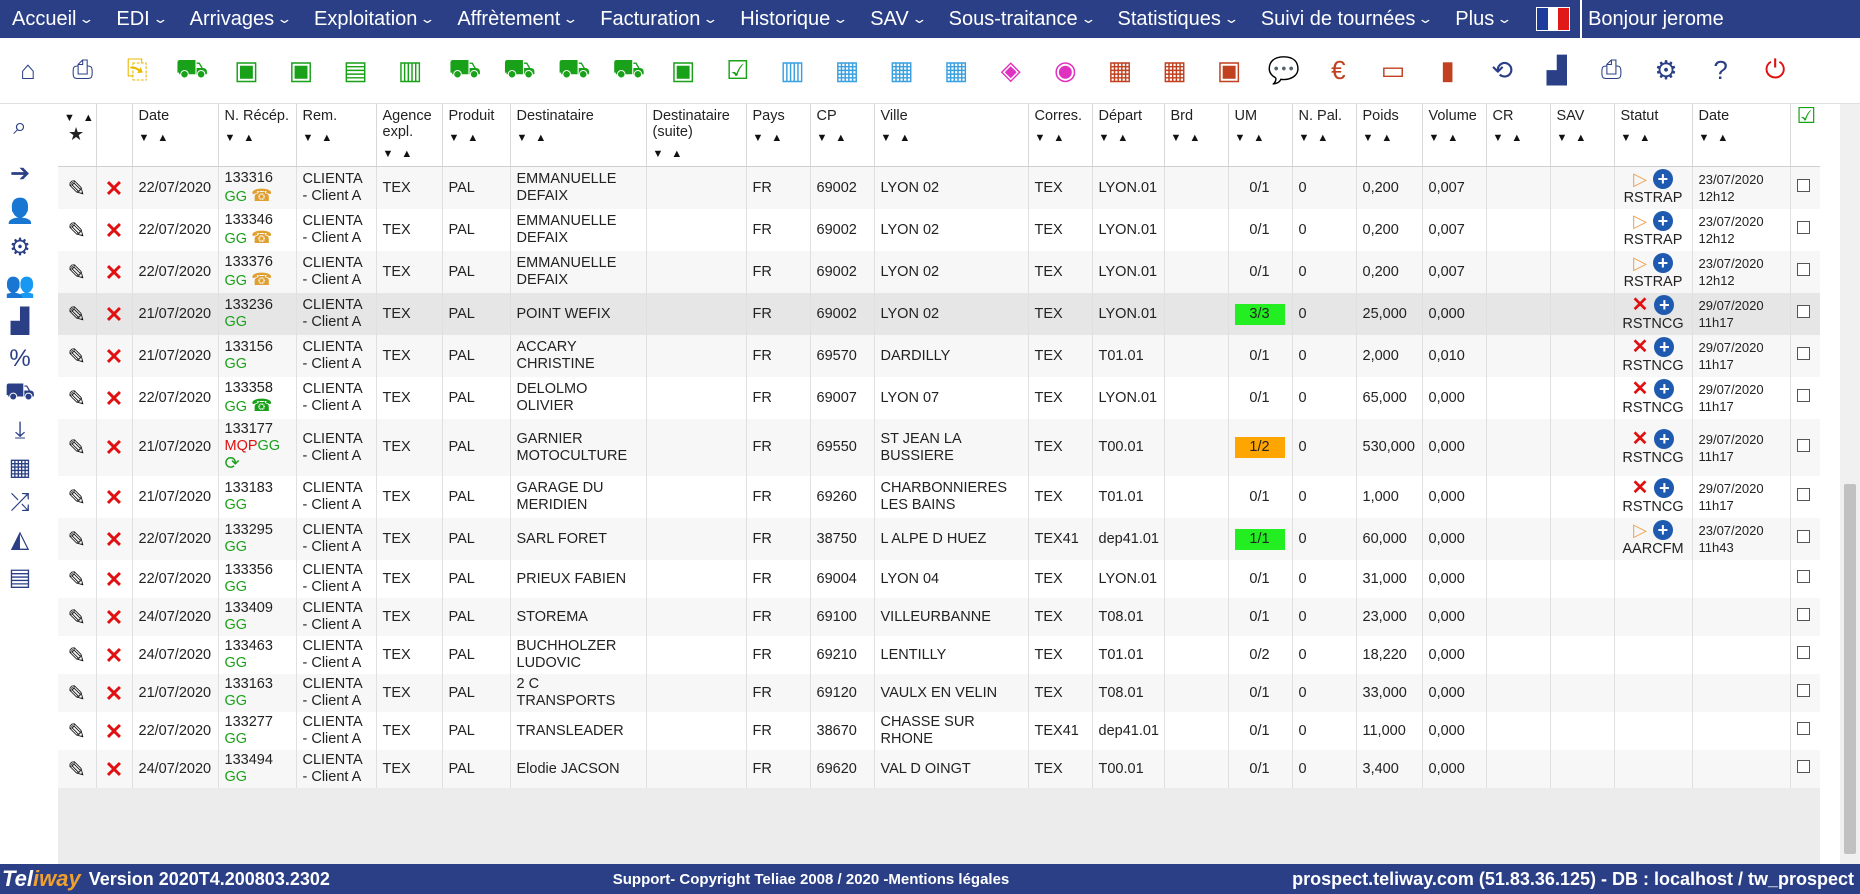 The width and height of the screenshot is (1860, 894). Describe the element at coordinates (409, 135) in the screenshot. I see `column-header-3: Agence expl. ▼▲` at that location.